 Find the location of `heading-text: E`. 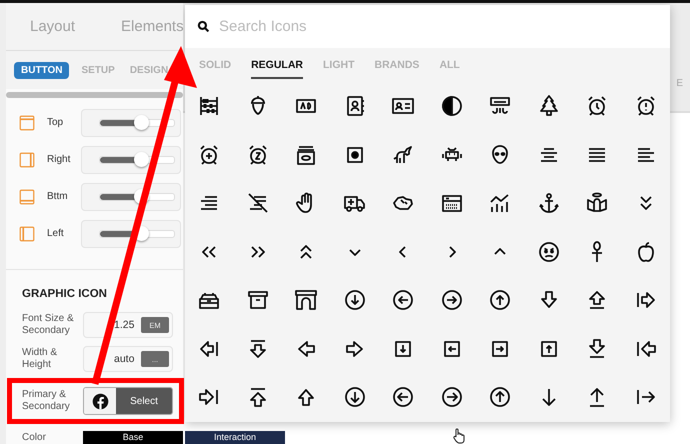

heading-text: E is located at coordinates (679, 83).